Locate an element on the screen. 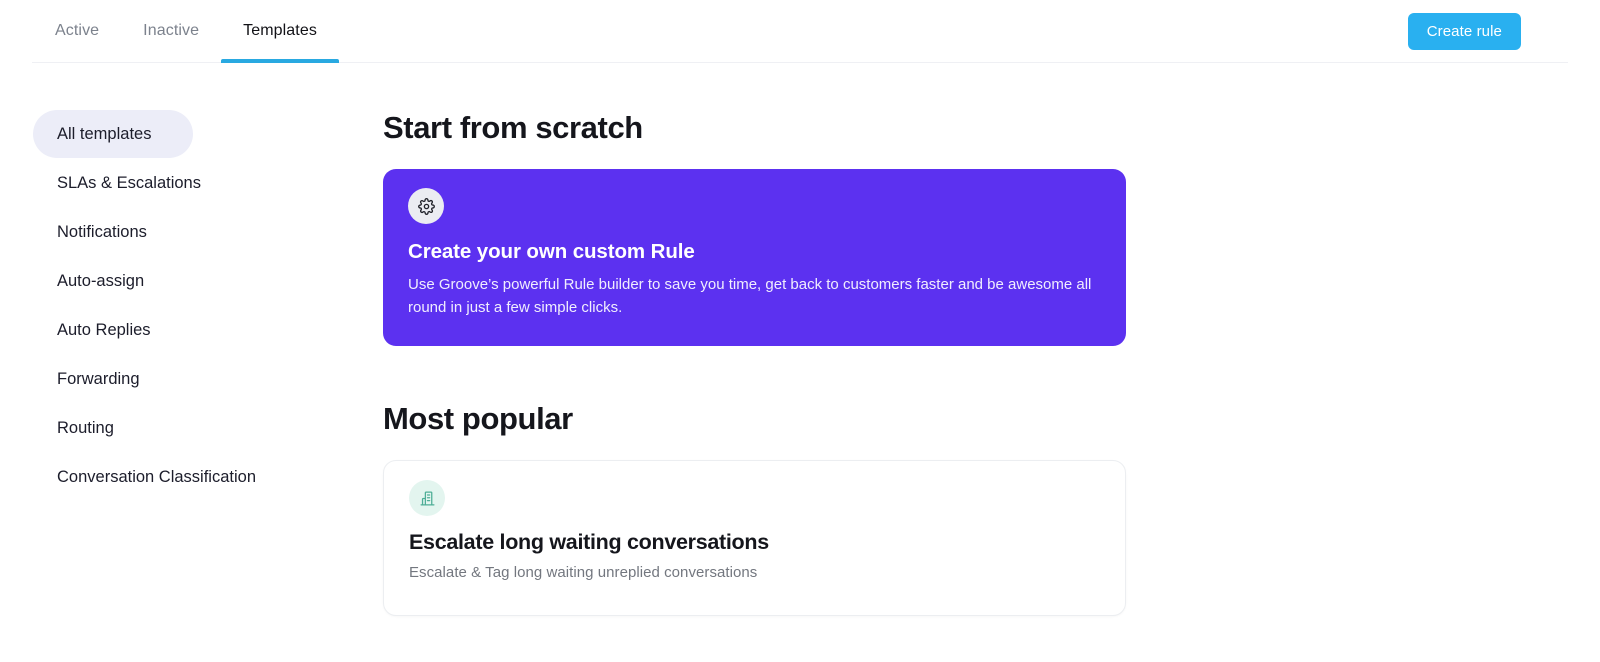  sidebar-item-label: Conversation Classification is located at coordinates (157, 476).